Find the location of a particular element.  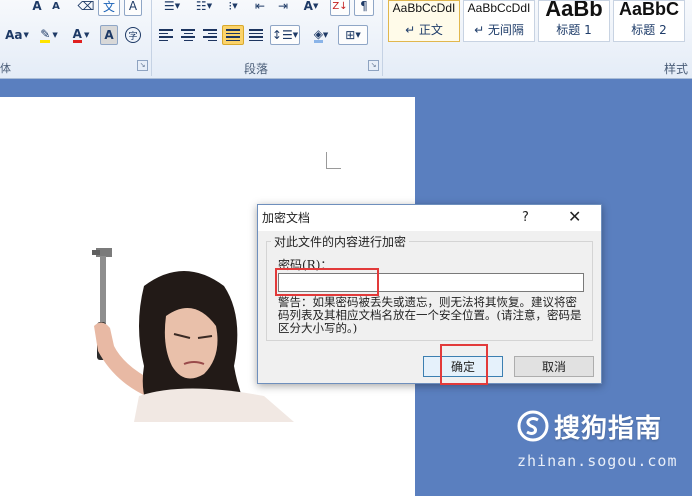

char-shading-icon: A is located at coordinates (109, 35).